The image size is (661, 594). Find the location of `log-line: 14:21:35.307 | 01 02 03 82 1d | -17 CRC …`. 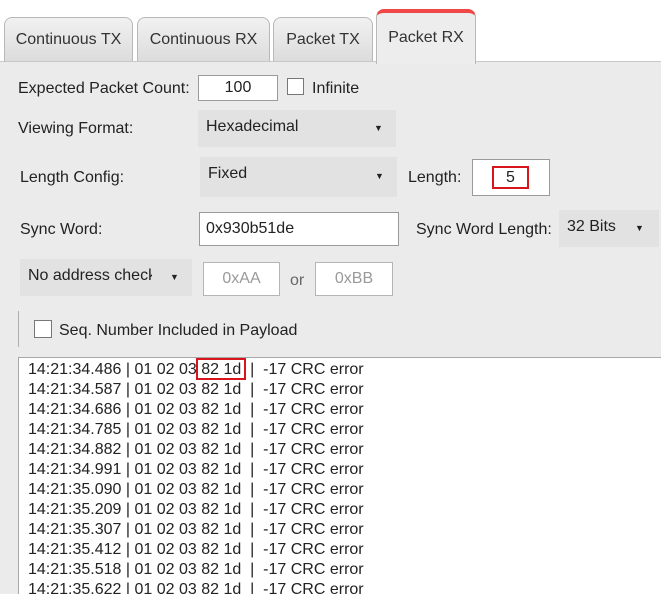

log-line: 14:21:35.307 | 01 02 03 82 1d | -17 CRC … is located at coordinates (196, 529).